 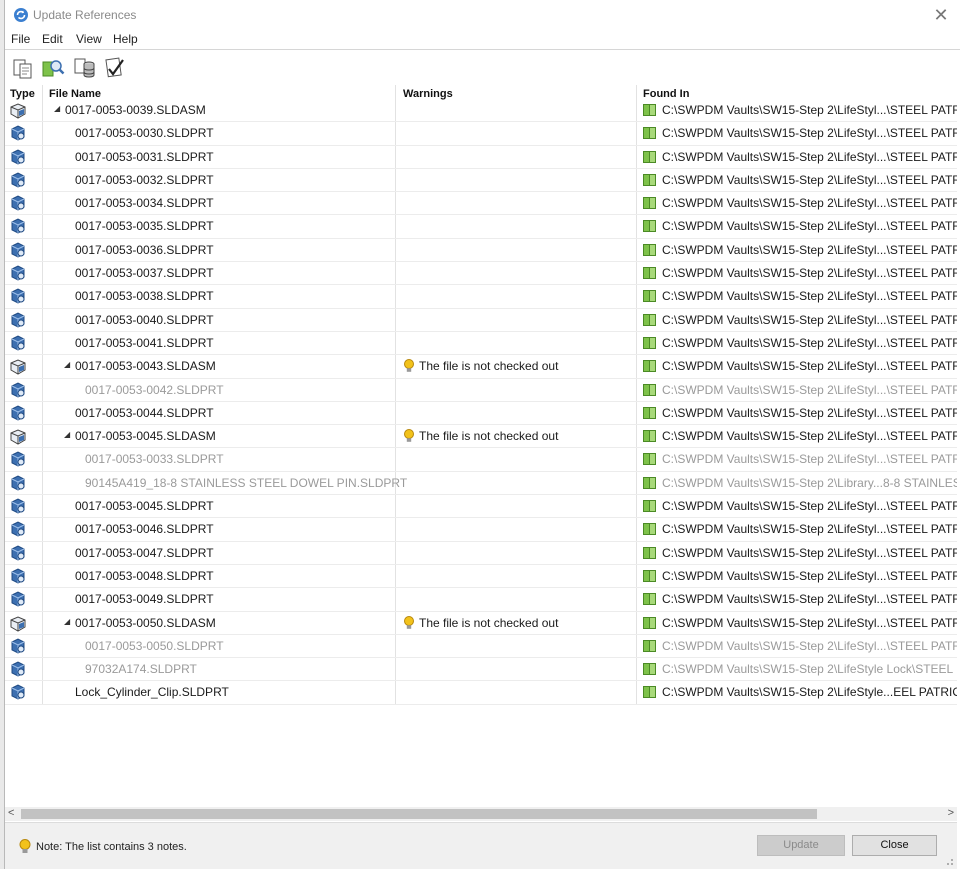 I want to click on notes-summary: Note: The list contains 3 notes., so click(x=111, y=847).